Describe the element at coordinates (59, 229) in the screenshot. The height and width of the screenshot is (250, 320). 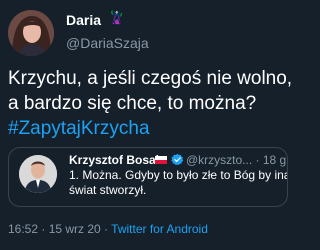
I see `tweet-timestamp: 16:52 · 15 wrz 20 ·` at that location.